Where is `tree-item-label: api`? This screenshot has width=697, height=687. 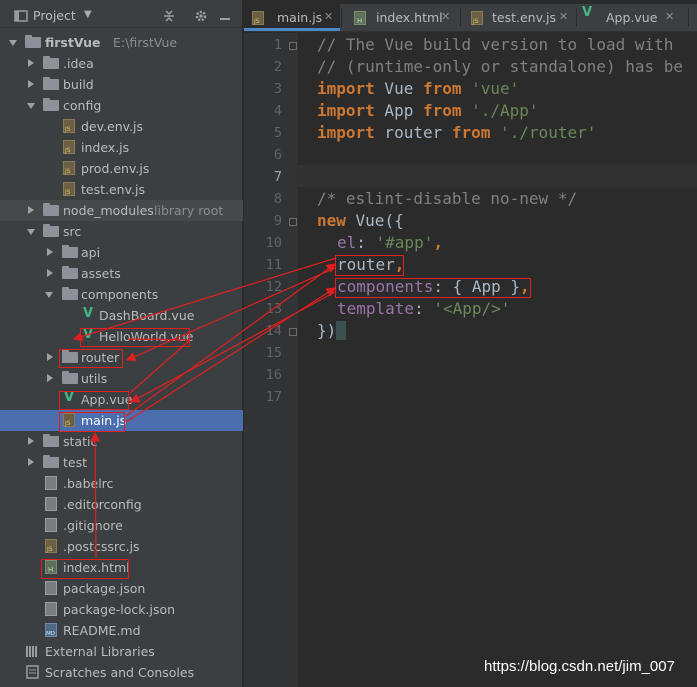 tree-item-label: api is located at coordinates (91, 252).